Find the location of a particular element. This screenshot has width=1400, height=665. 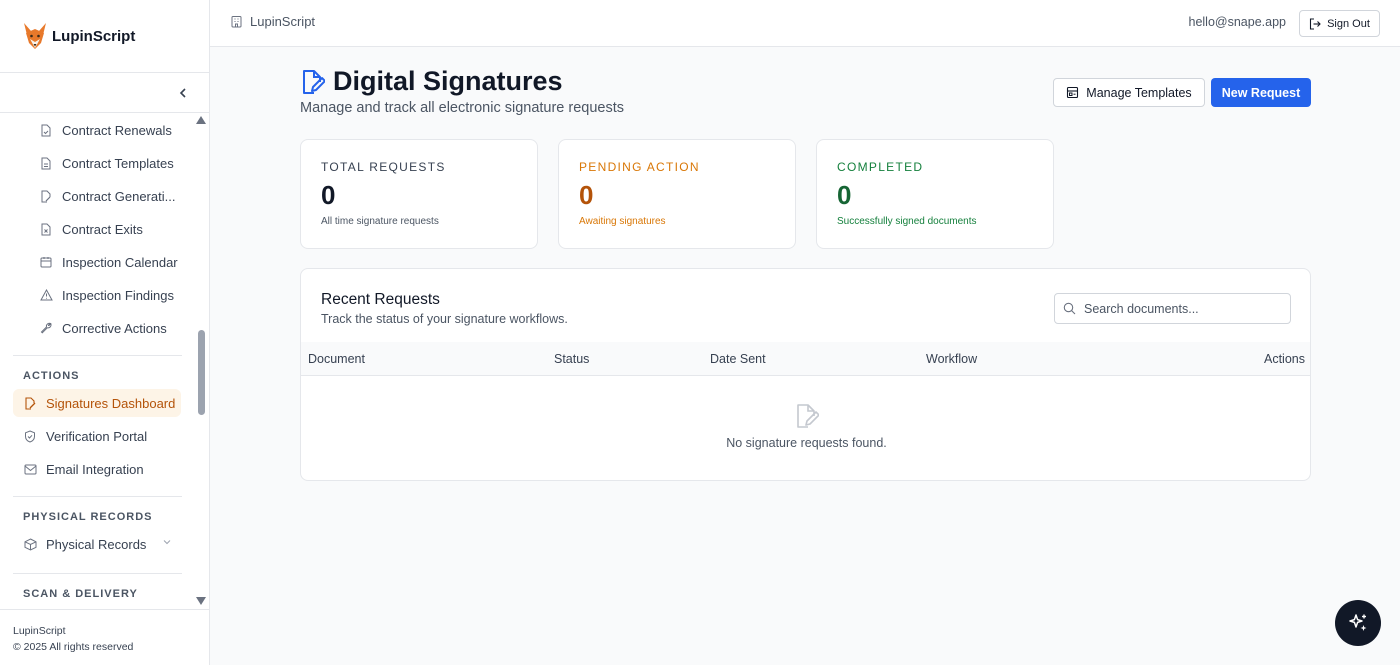

stat-desc: Successfully signed documents is located at coordinates (907, 221).